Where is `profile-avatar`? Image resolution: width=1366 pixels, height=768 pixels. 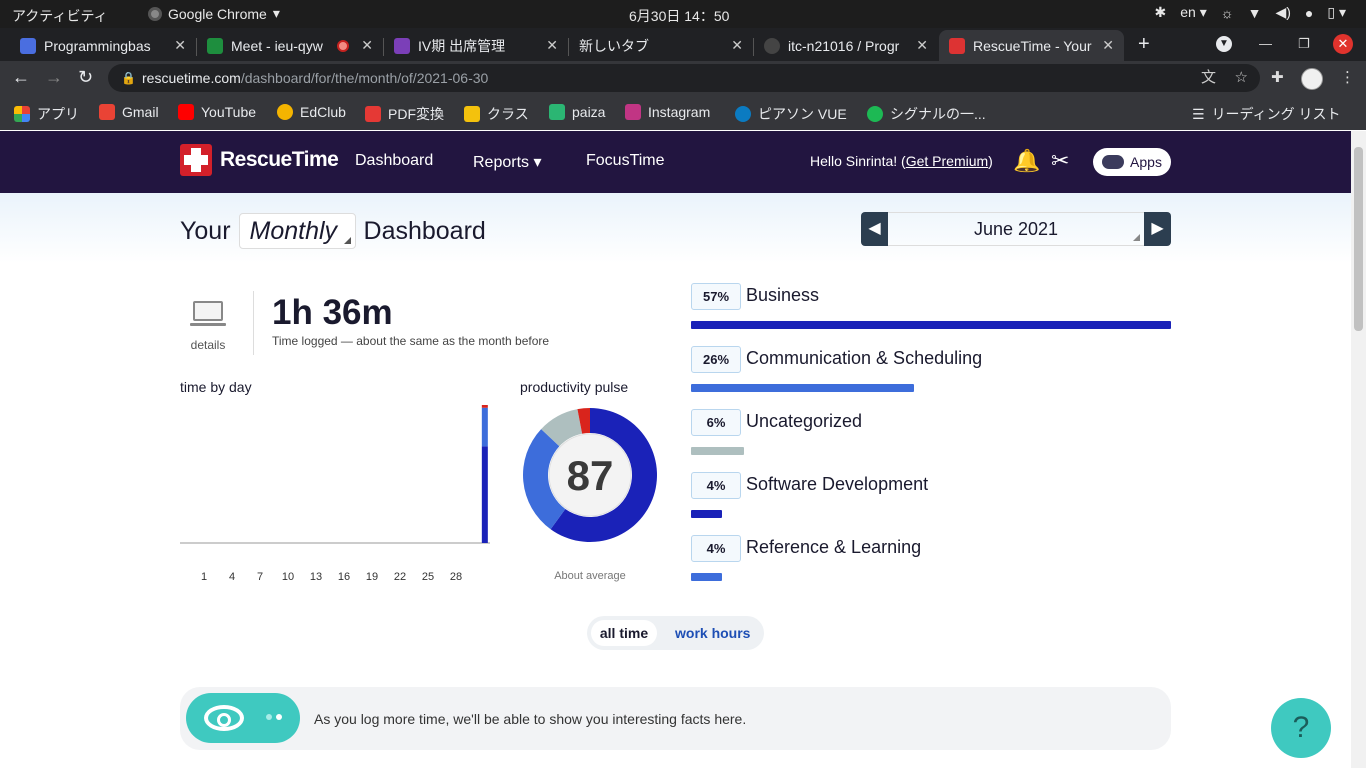
profile-avatar is located at coordinates (1312, 79).